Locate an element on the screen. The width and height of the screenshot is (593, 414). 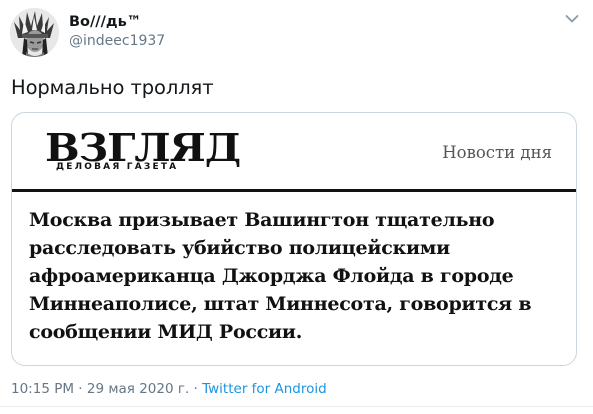
tweet-source-link: Twitter for Android is located at coordinates (264, 389).